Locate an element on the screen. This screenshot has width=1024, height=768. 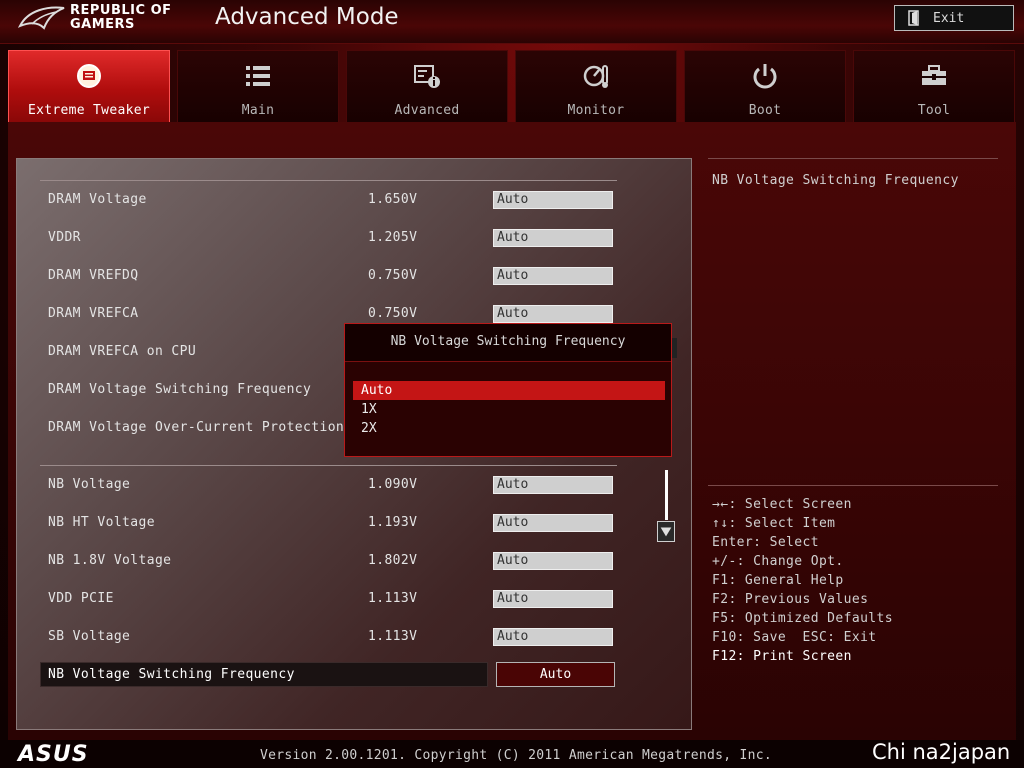
setting-label: VDD PCIE is located at coordinates (81, 598).